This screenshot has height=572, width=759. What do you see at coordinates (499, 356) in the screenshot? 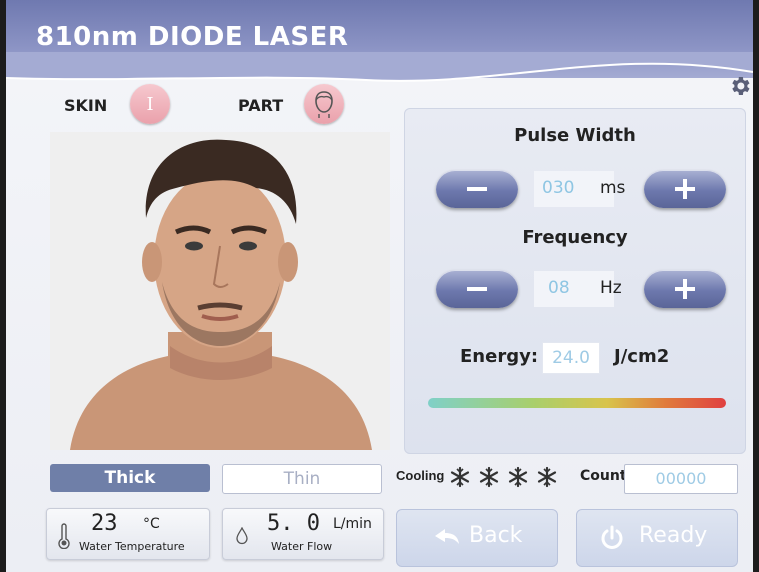
I see `energy-label: Energy:` at bounding box center [499, 356].